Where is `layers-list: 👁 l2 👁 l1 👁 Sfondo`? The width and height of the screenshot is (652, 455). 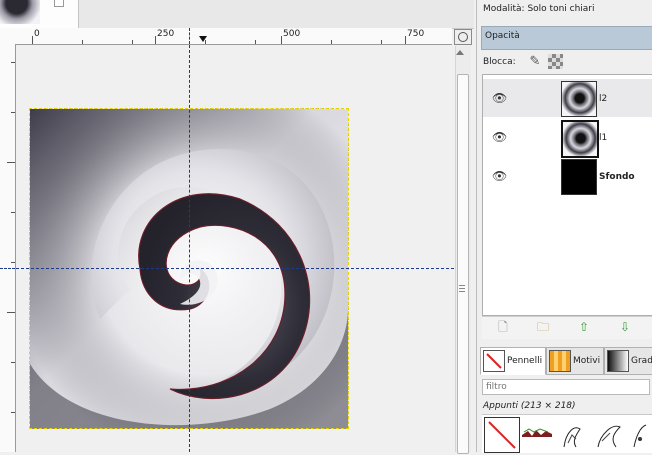
layers-list: 👁 l2 👁 l1 👁 Sfondo is located at coordinates (567, 195).